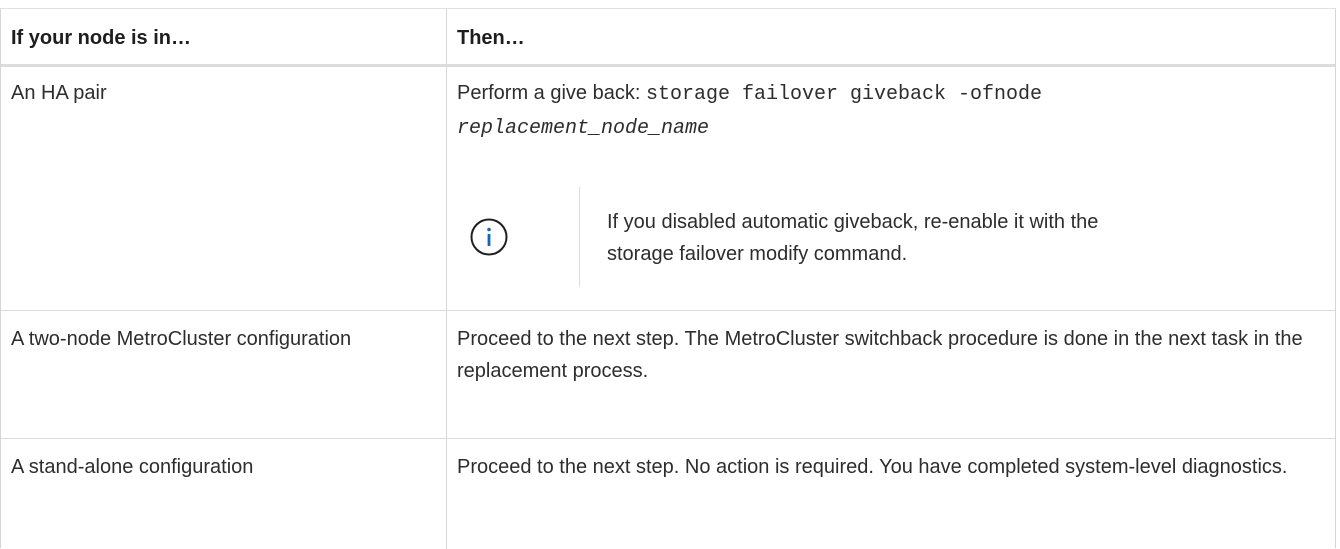 This screenshot has height=549, width=1340. What do you see at coordinates (224, 494) in the screenshot?
I see `condition-cell: A stand-alone configuration` at bounding box center [224, 494].